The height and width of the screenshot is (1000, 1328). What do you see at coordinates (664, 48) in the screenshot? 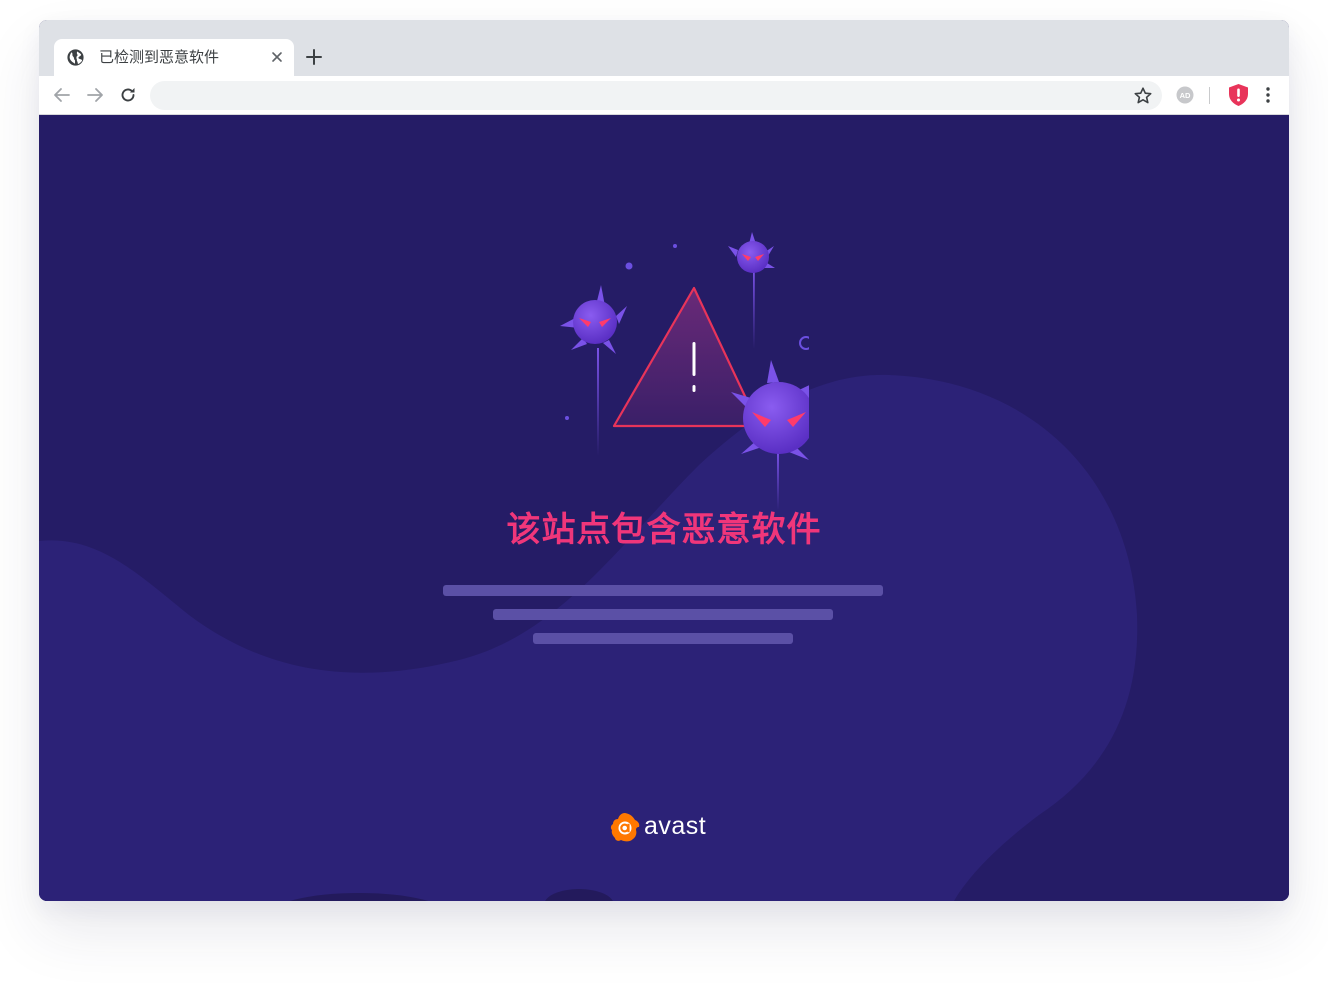
I see `tab-strip: 已检测到恶意软件` at bounding box center [664, 48].